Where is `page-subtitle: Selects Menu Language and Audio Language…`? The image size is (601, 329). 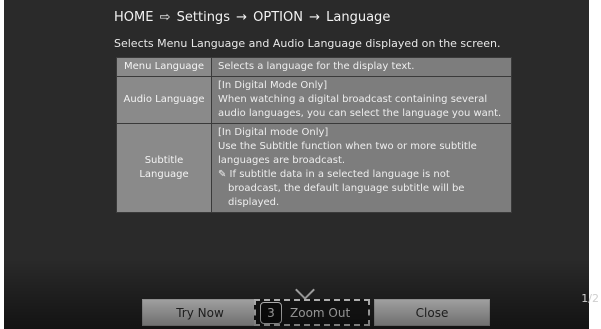 page-subtitle: Selects Menu Language and Audio Language… is located at coordinates (307, 43).